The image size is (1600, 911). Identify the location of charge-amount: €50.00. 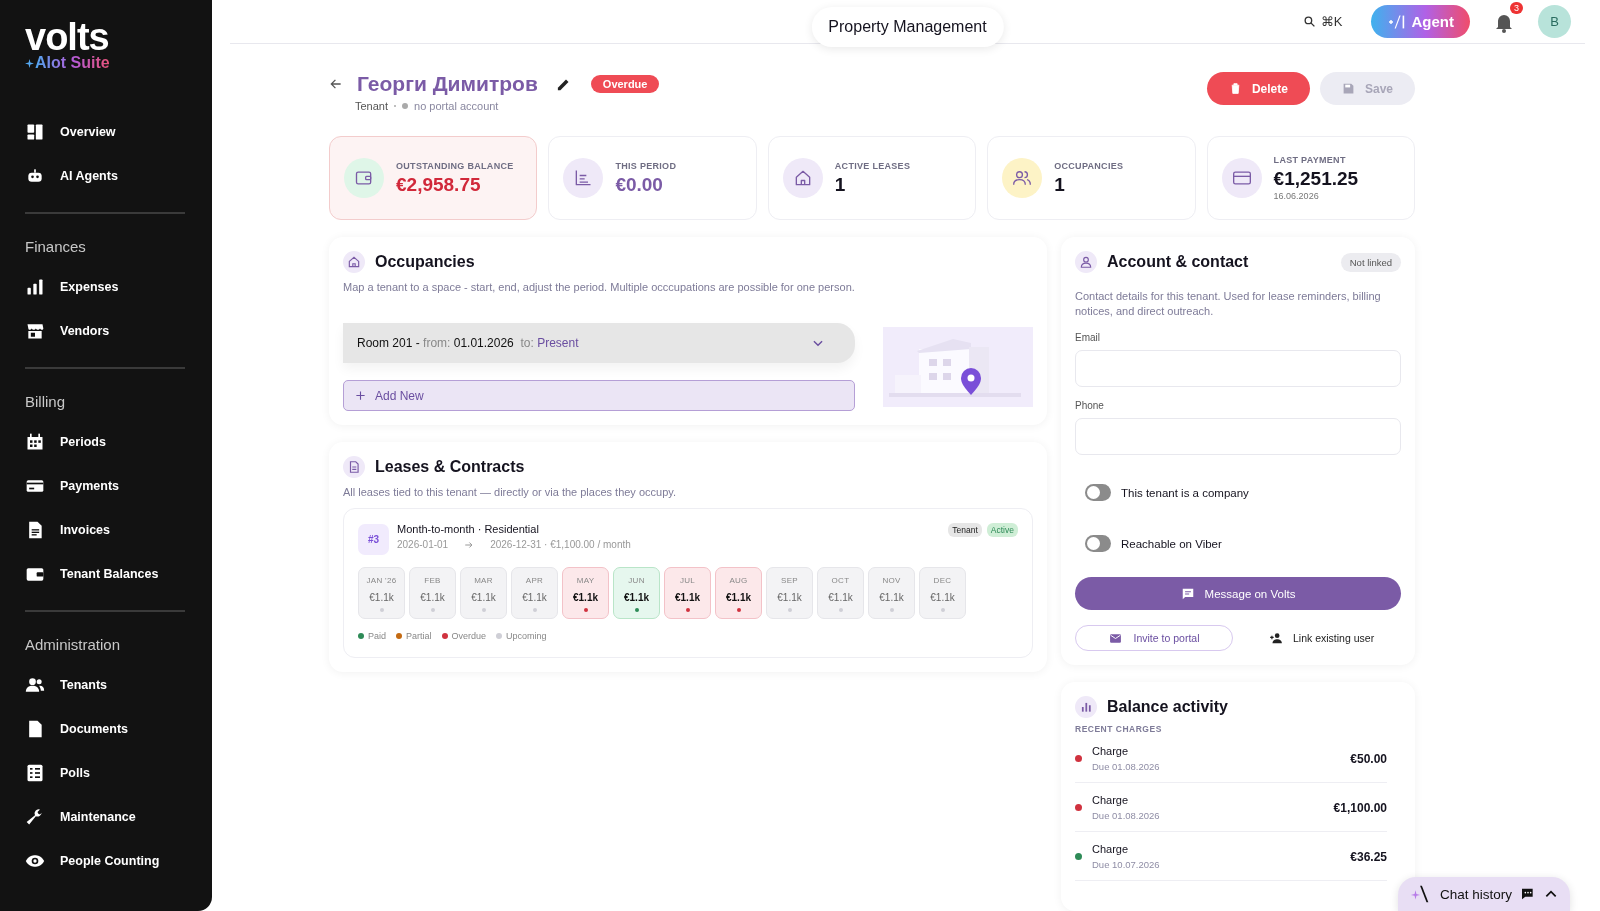
(1368, 758).